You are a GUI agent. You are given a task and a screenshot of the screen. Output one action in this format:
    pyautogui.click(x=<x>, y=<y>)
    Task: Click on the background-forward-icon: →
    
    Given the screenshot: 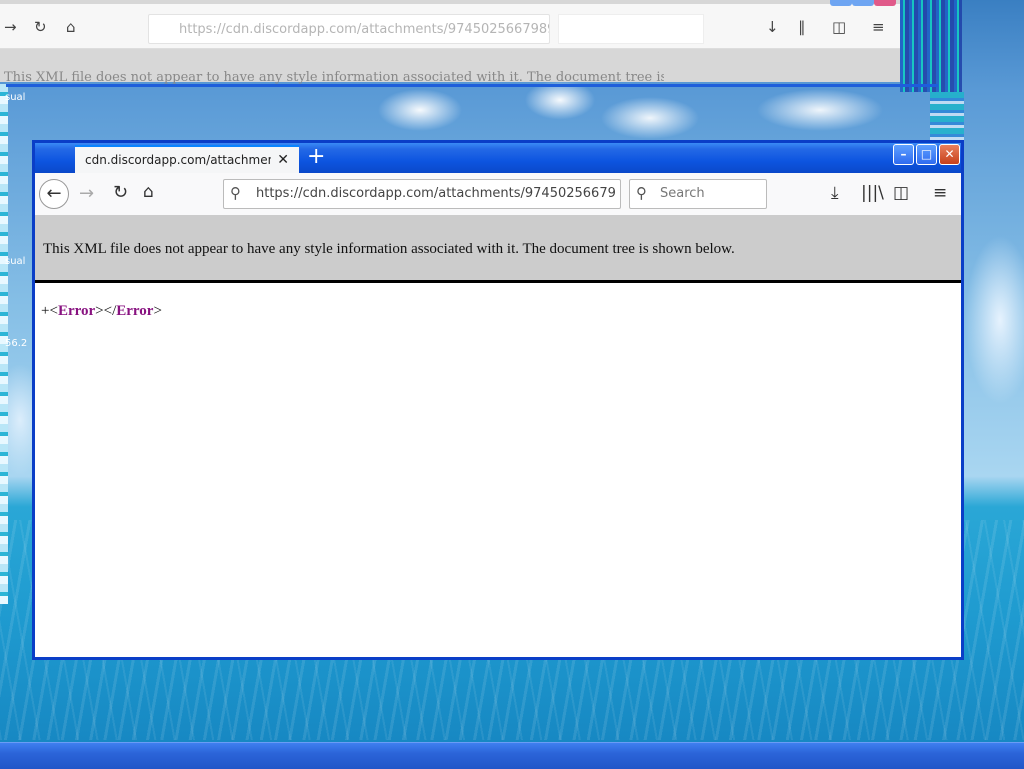 What is the action you would take?
    pyautogui.click(x=10, y=27)
    